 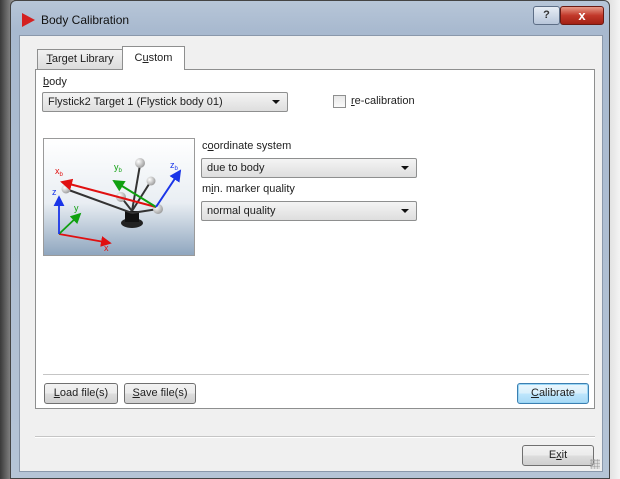 I want to click on body-select: Flystick2 Target 1 (Flystick body 01), so click(x=165, y=102).